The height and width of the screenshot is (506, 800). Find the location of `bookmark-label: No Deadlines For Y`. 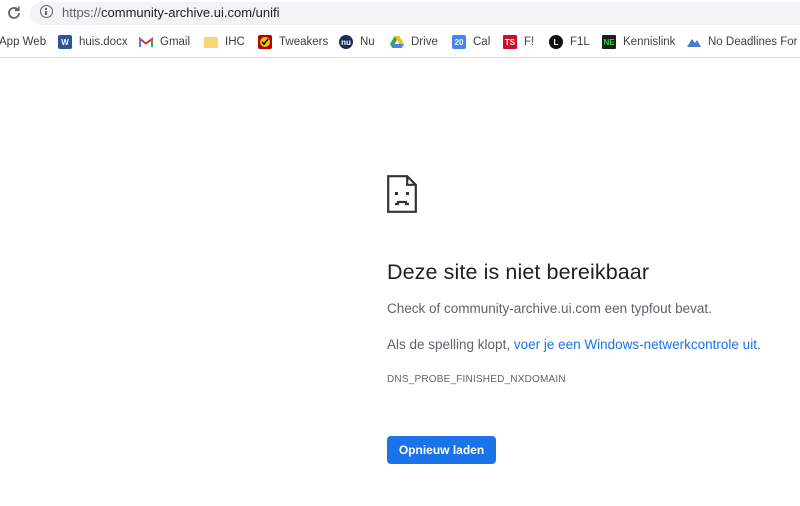

bookmark-label: No Deadlines For Y is located at coordinates (754, 42).